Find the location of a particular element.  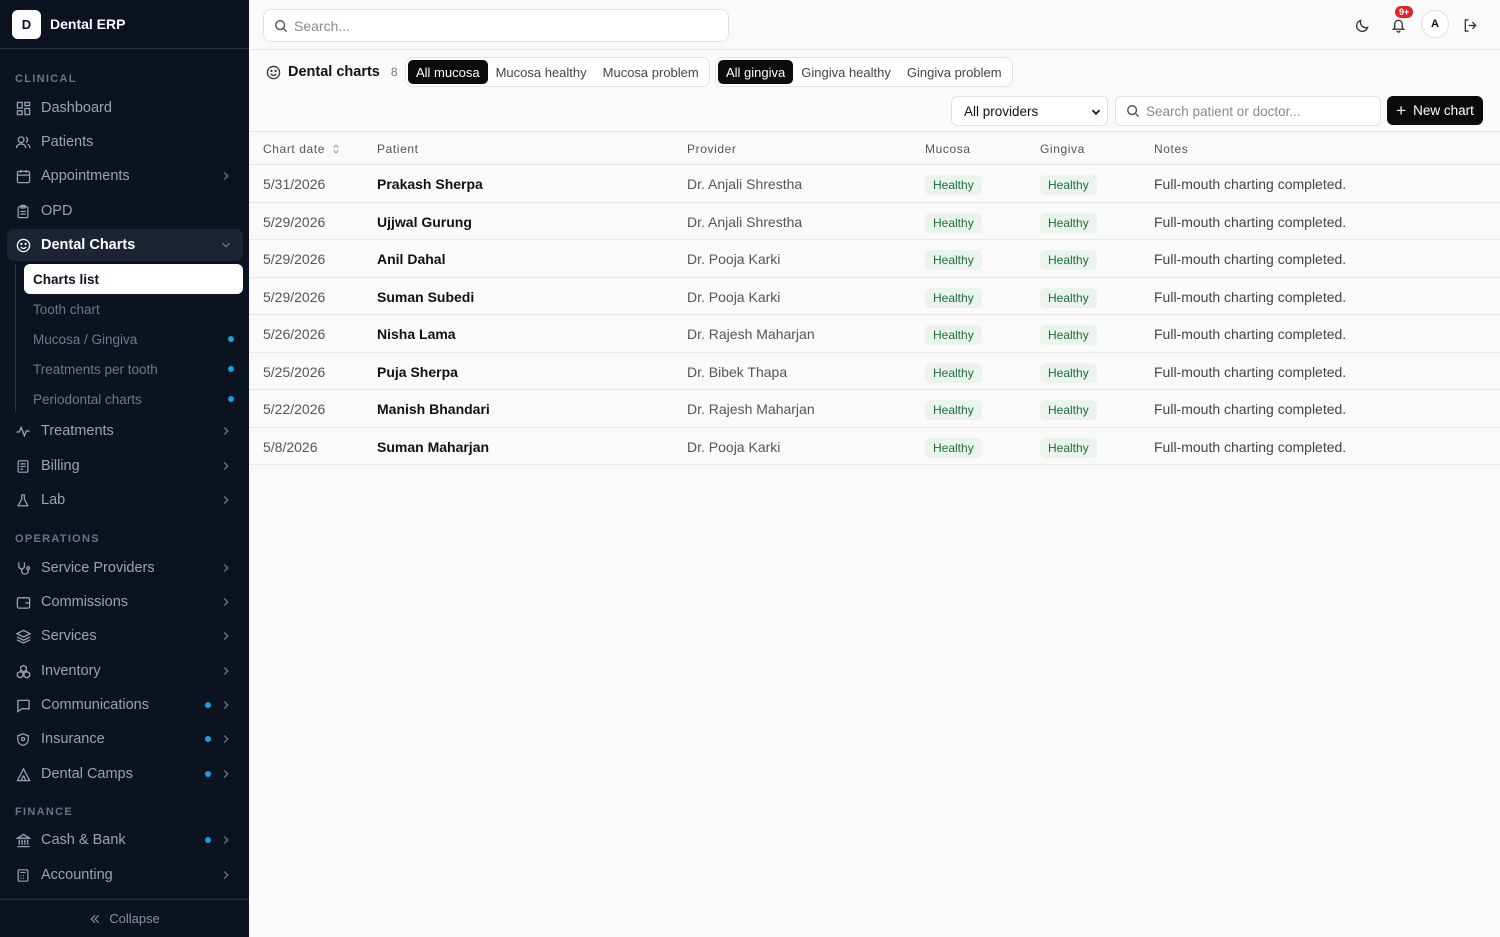

sidebar-item-dental-camps: Dental Camps is located at coordinates (125, 774).